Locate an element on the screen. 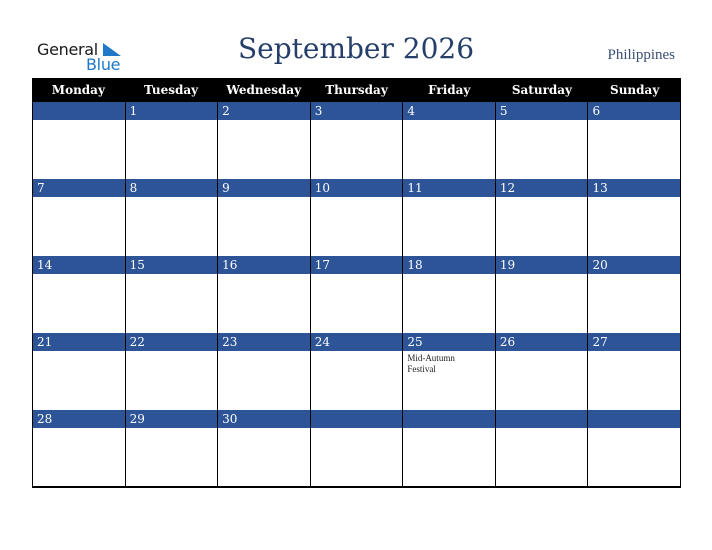 This screenshot has width=712, height=550. week-row: 14 15 16 17 18 19 20 is located at coordinates (357, 294).